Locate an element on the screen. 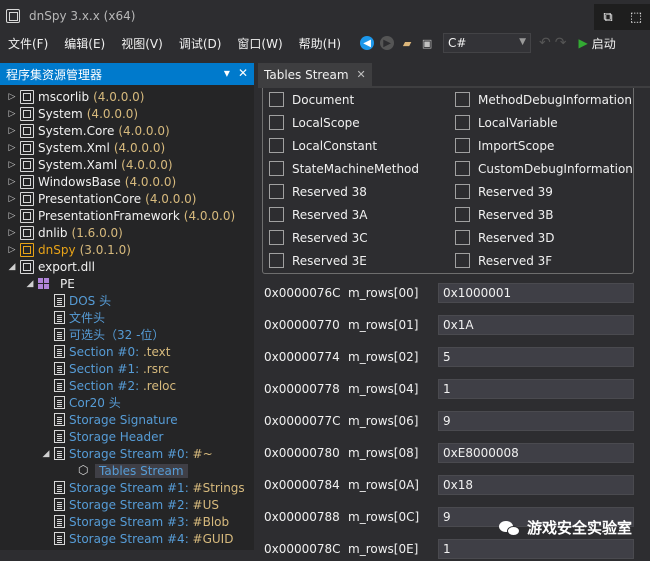 Image resolution: width=650 pixels, height=561 pixels. start-label: 启动 is located at coordinates (604, 43).